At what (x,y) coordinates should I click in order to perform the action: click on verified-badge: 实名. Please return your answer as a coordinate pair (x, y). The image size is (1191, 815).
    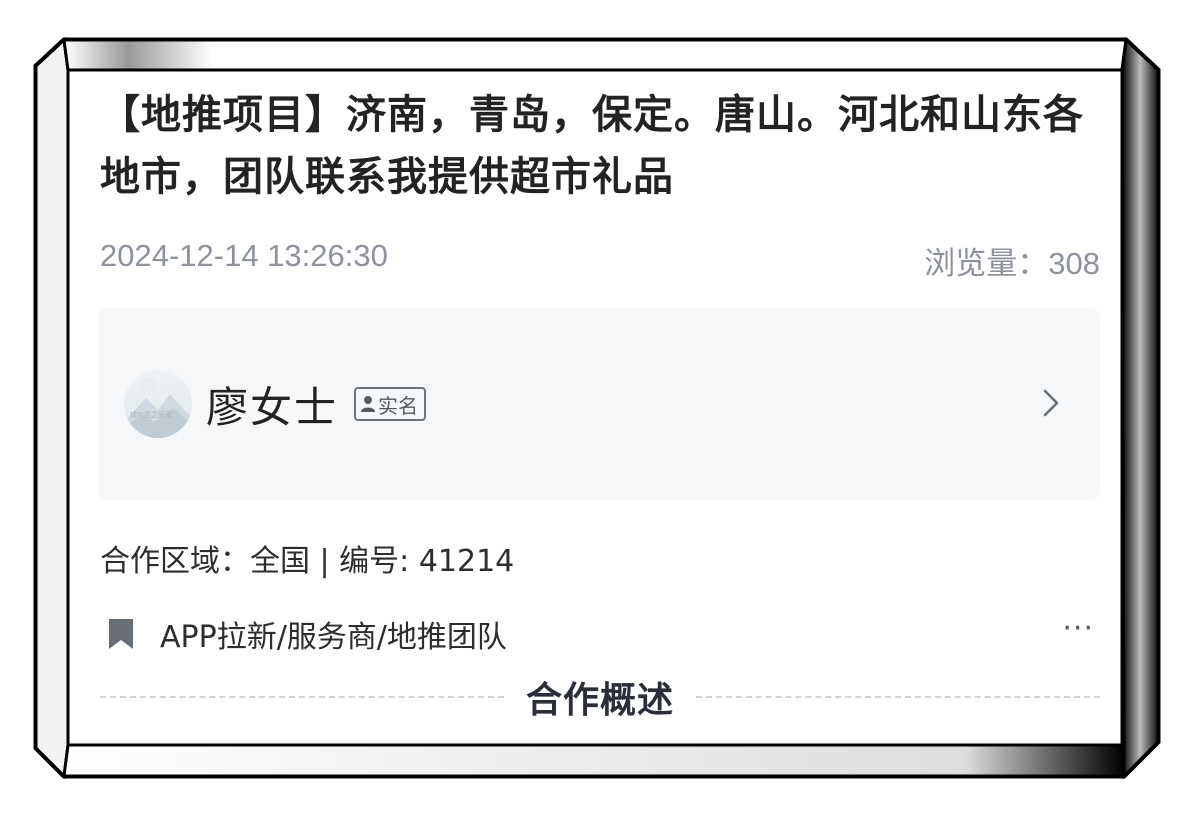
    Looking at the image, I should click on (390, 404).